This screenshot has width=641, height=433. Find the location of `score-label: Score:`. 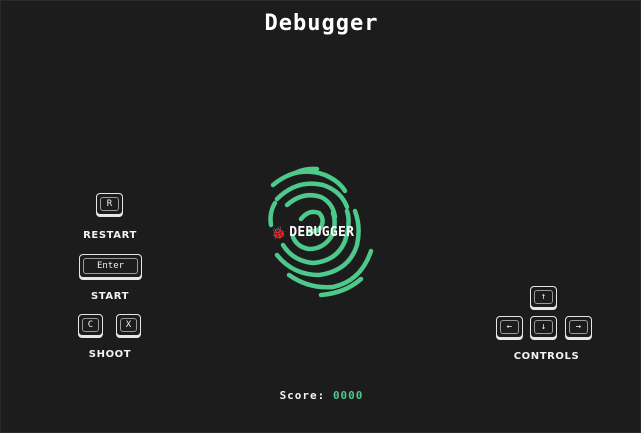

score-label: Score: is located at coordinates (302, 395).